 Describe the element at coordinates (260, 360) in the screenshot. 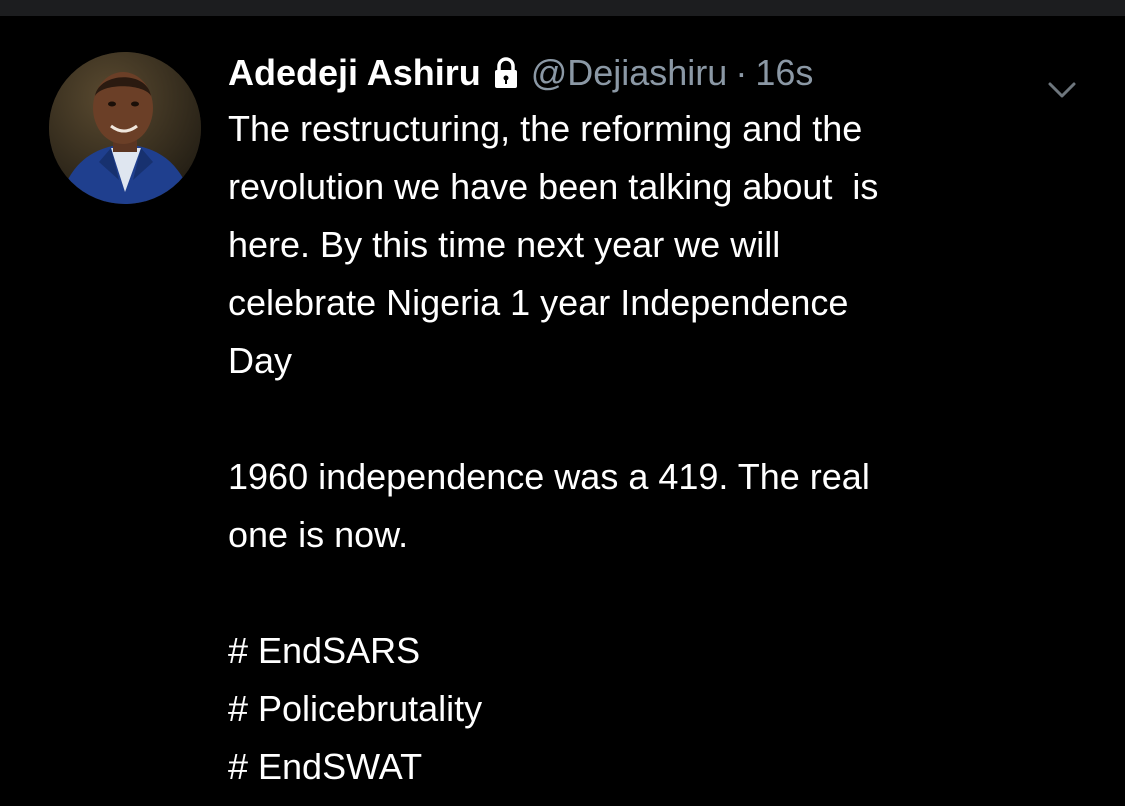

I see `tweet-line: Day` at that location.